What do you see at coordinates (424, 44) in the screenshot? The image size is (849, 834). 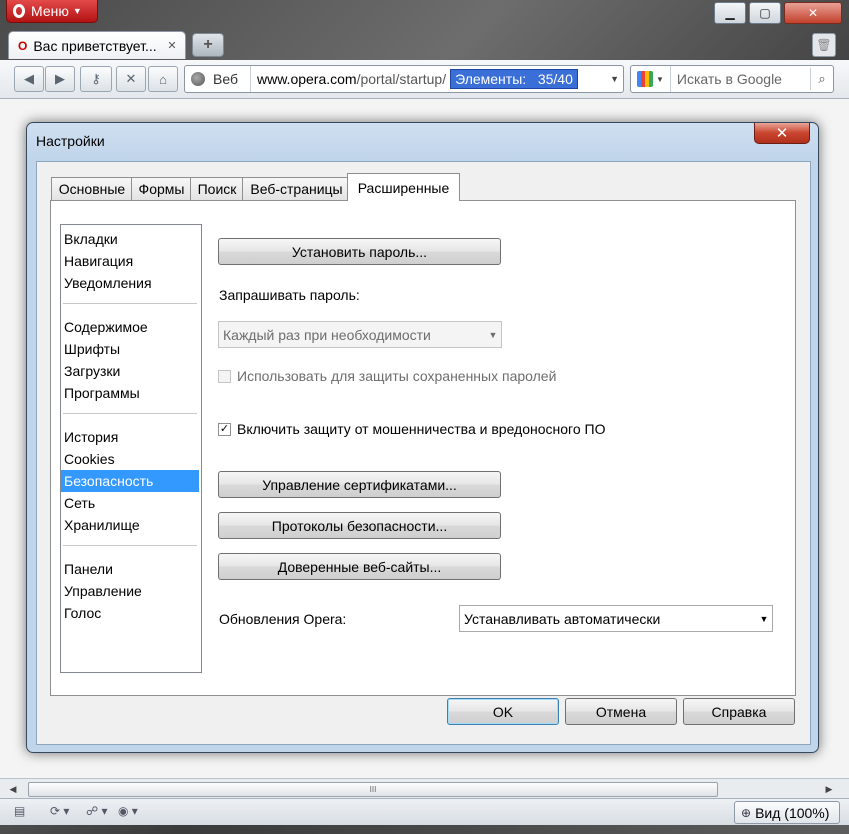 I see `tab-bar: O Вас приветствует... ✕ + 🗑` at bounding box center [424, 44].